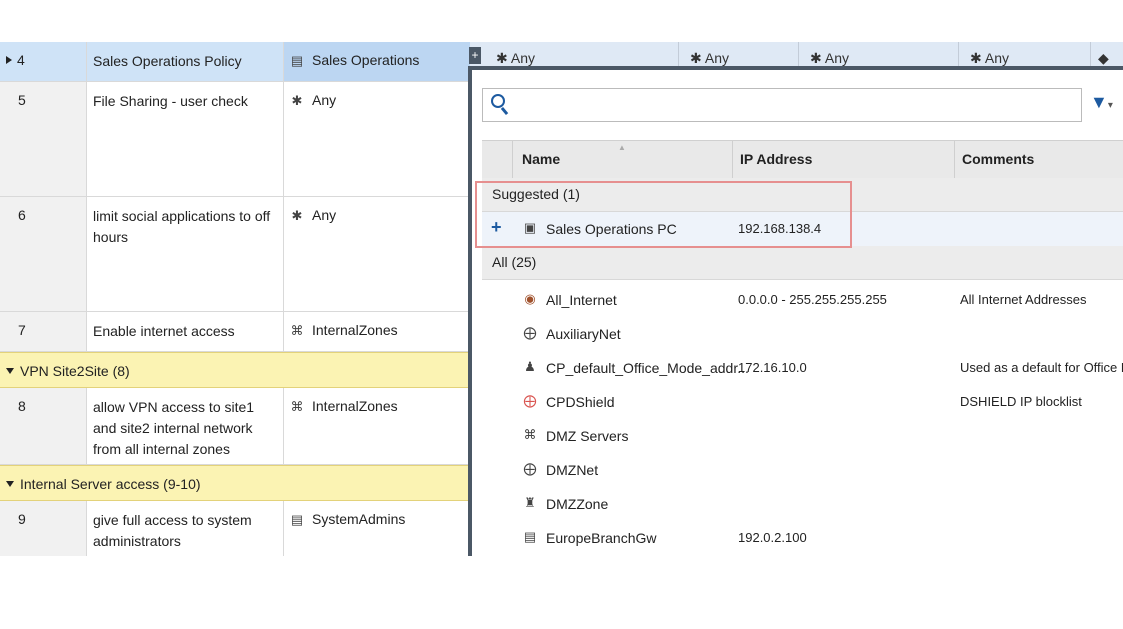 The image size is (1123, 629). What do you see at coordinates (572, 470) in the screenshot?
I see `item-name: DMZNet` at bounding box center [572, 470].